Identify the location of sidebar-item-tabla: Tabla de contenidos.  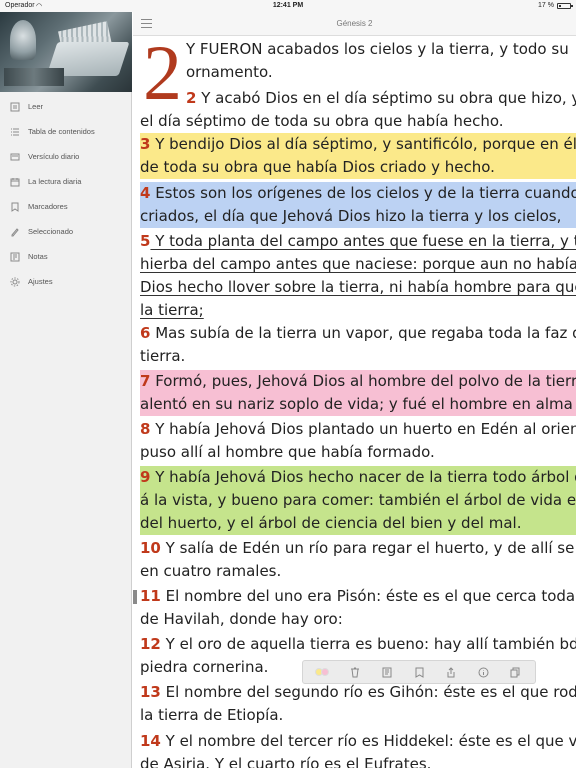
(65, 131).